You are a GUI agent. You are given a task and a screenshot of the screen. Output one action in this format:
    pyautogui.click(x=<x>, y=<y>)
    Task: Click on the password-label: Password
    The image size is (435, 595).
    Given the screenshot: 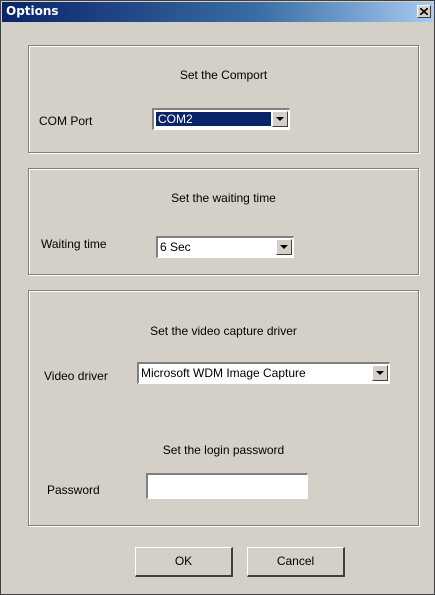 What is the action you would take?
    pyautogui.click(x=73, y=490)
    